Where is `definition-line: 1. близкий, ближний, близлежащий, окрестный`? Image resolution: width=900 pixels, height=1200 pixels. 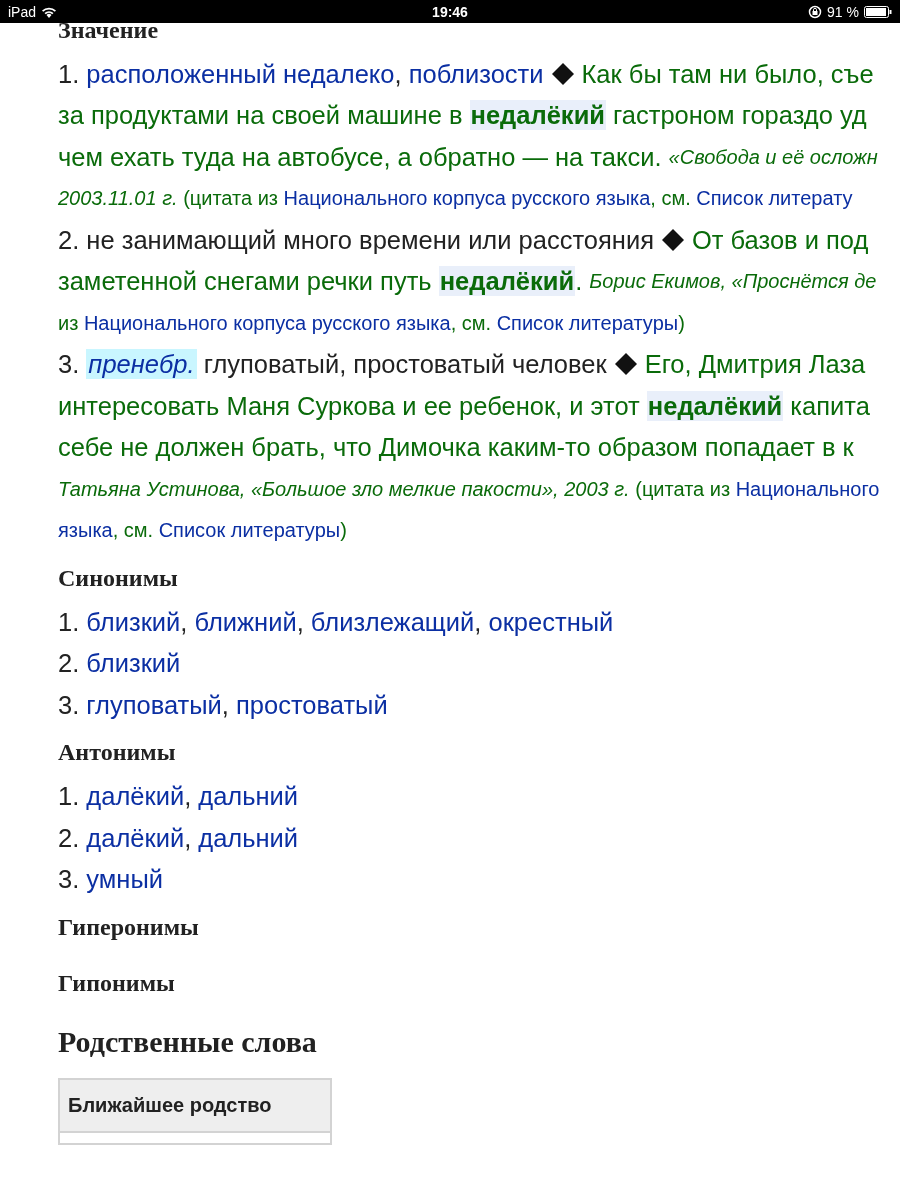
definition-line: 1. близкий, ближний, близлежащий, окрестный is located at coordinates (336, 622).